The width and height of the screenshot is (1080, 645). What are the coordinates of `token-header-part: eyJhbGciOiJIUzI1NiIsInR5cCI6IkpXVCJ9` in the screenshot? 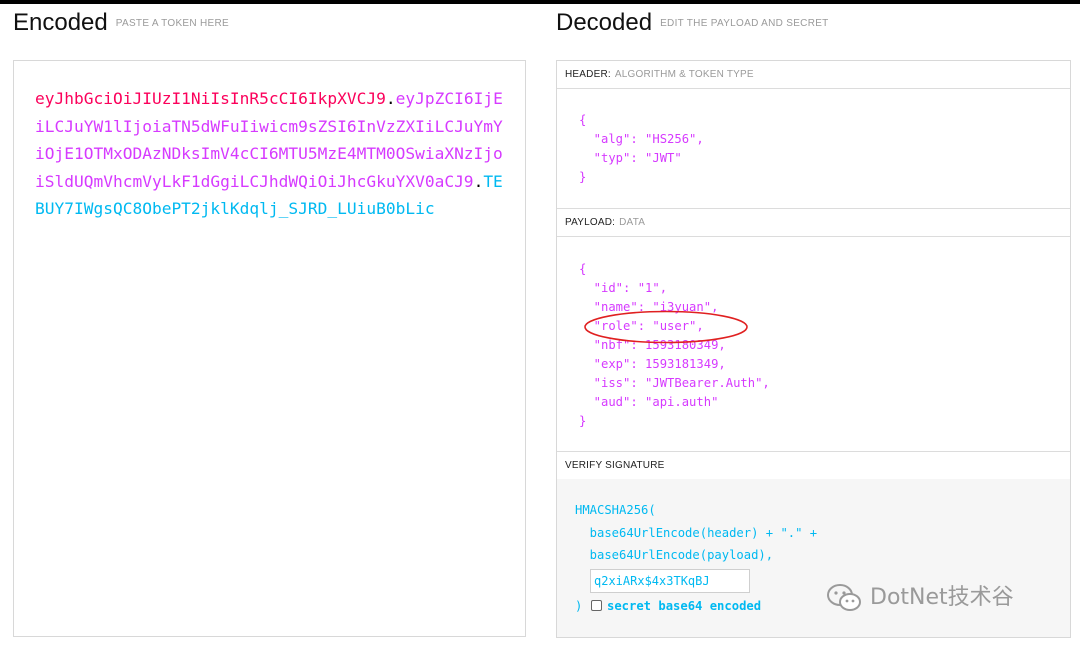 It's located at (210, 98).